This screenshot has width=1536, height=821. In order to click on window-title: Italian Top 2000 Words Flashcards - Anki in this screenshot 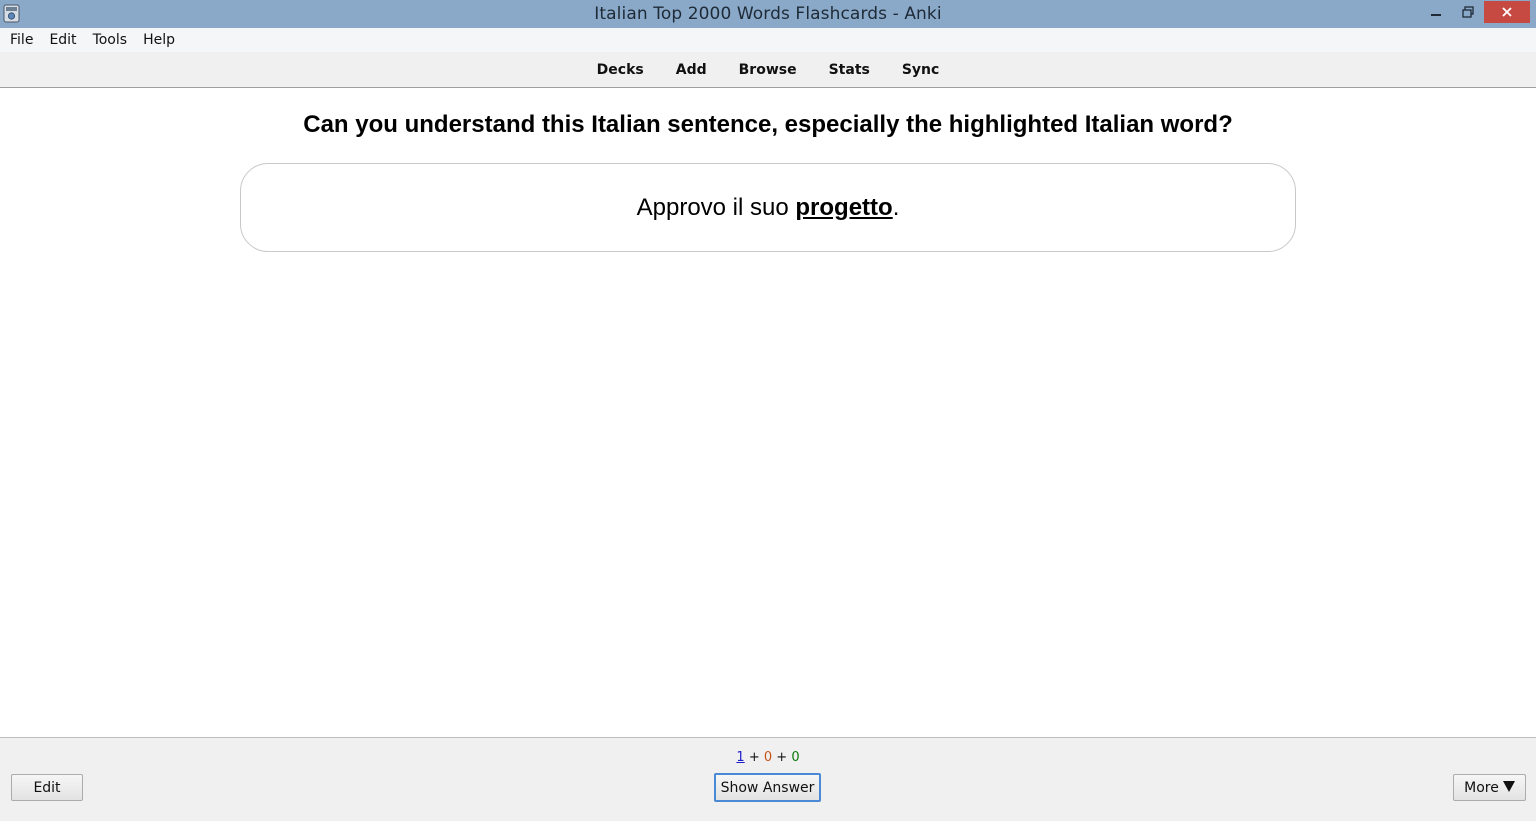, I will do `click(768, 14)`.